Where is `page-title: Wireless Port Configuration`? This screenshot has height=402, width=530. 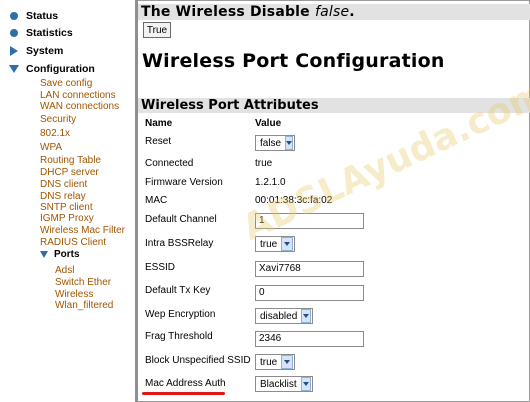 page-title: Wireless Port Configuration is located at coordinates (293, 61).